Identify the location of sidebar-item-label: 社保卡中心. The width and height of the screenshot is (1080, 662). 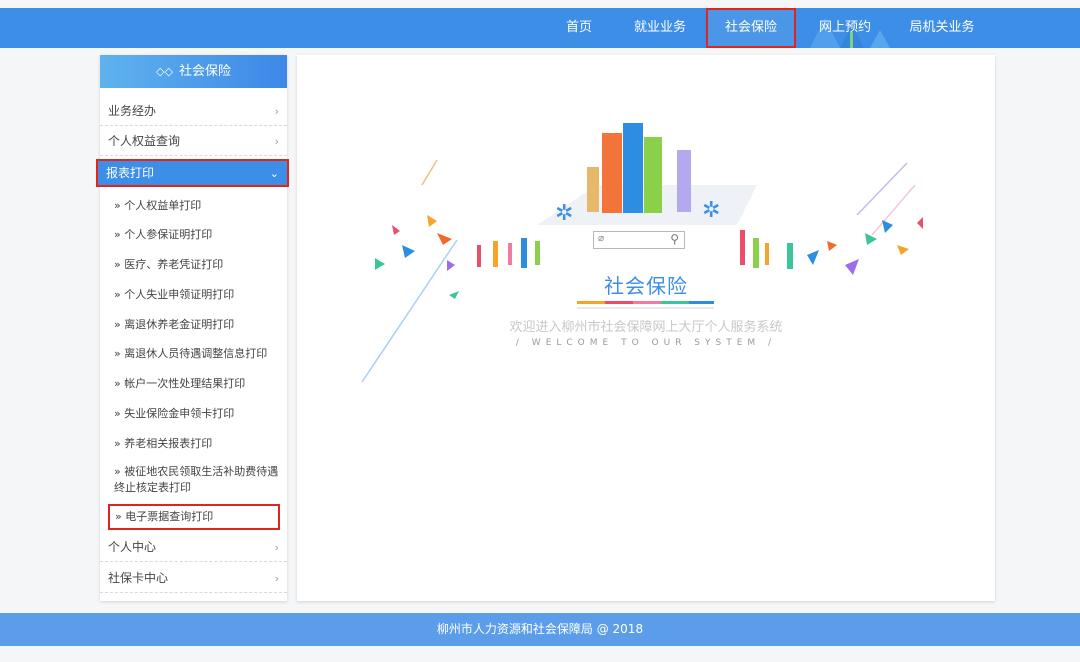
(138, 578).